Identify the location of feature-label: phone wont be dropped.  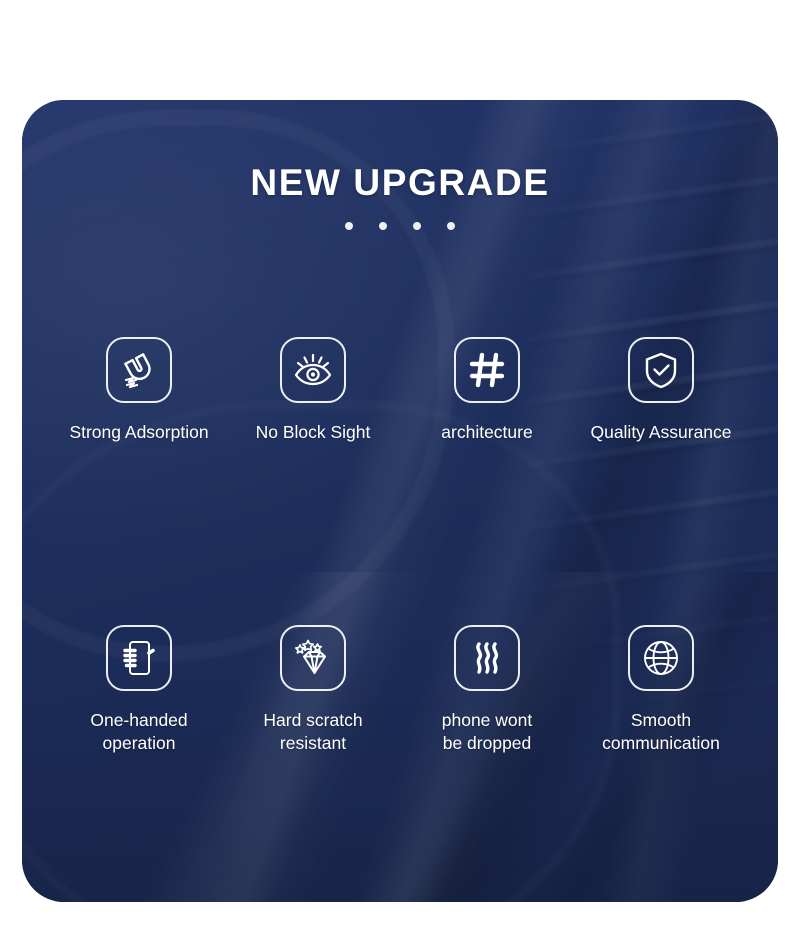
(487, 732).